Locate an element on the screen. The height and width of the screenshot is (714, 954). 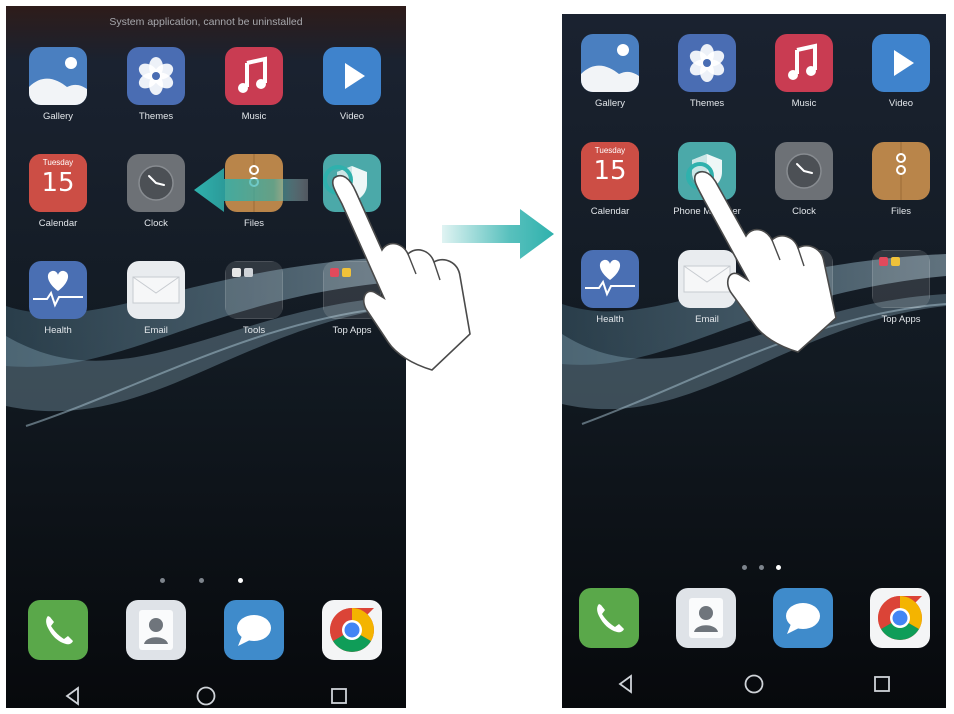
app-tools is located at coordinates (804, 288).